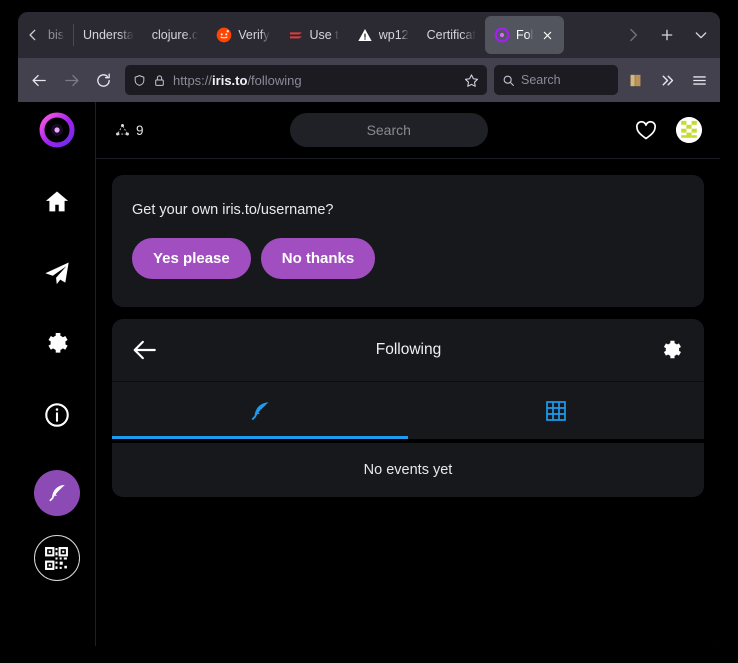 The width and height of the screenshot is (738, 663). Describe the element at coordinates (57, 130) in the screenshot. I see `iris-logo-icon` at that location.